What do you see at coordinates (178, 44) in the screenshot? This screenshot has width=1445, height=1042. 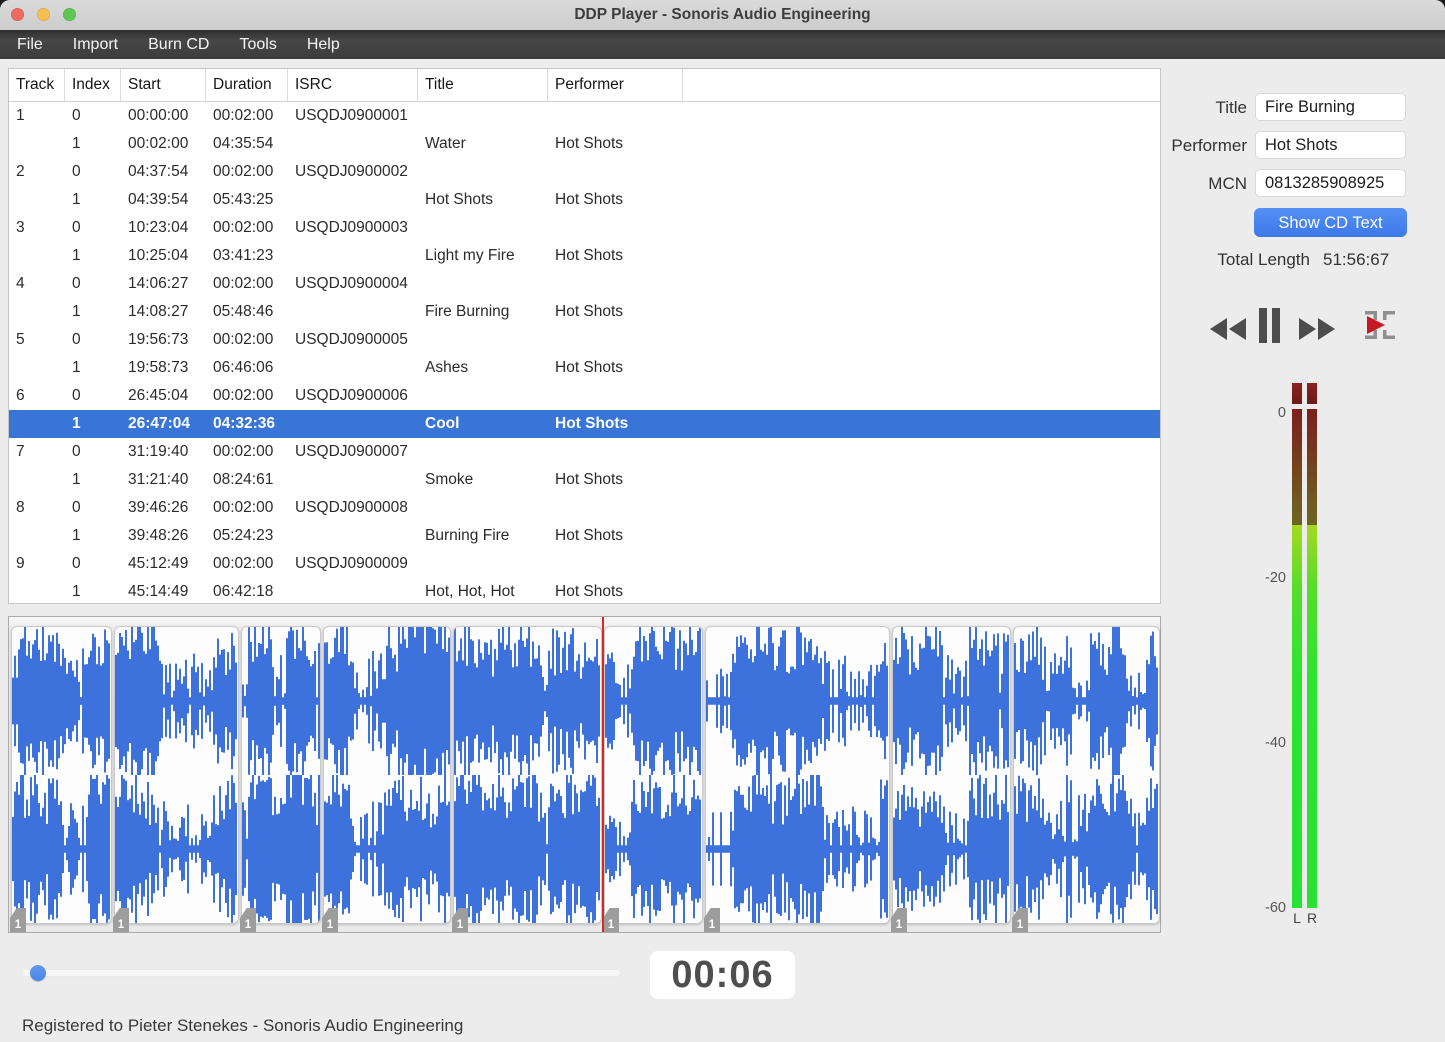 I see `menu-burn-cd: Burn CD` at bounding box center [178, 44].